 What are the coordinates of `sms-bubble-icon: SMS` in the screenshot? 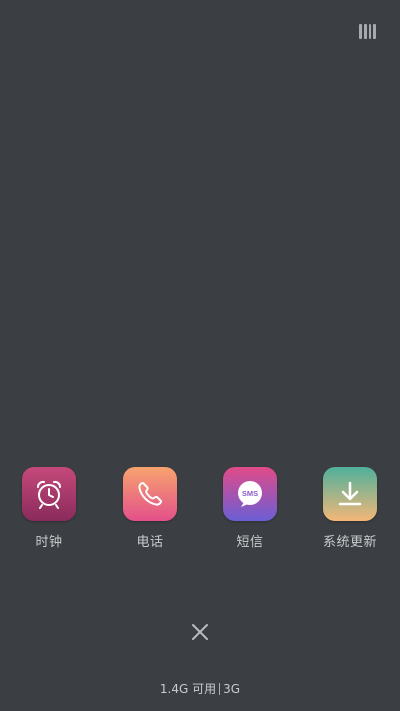 It's located at (250, 494).